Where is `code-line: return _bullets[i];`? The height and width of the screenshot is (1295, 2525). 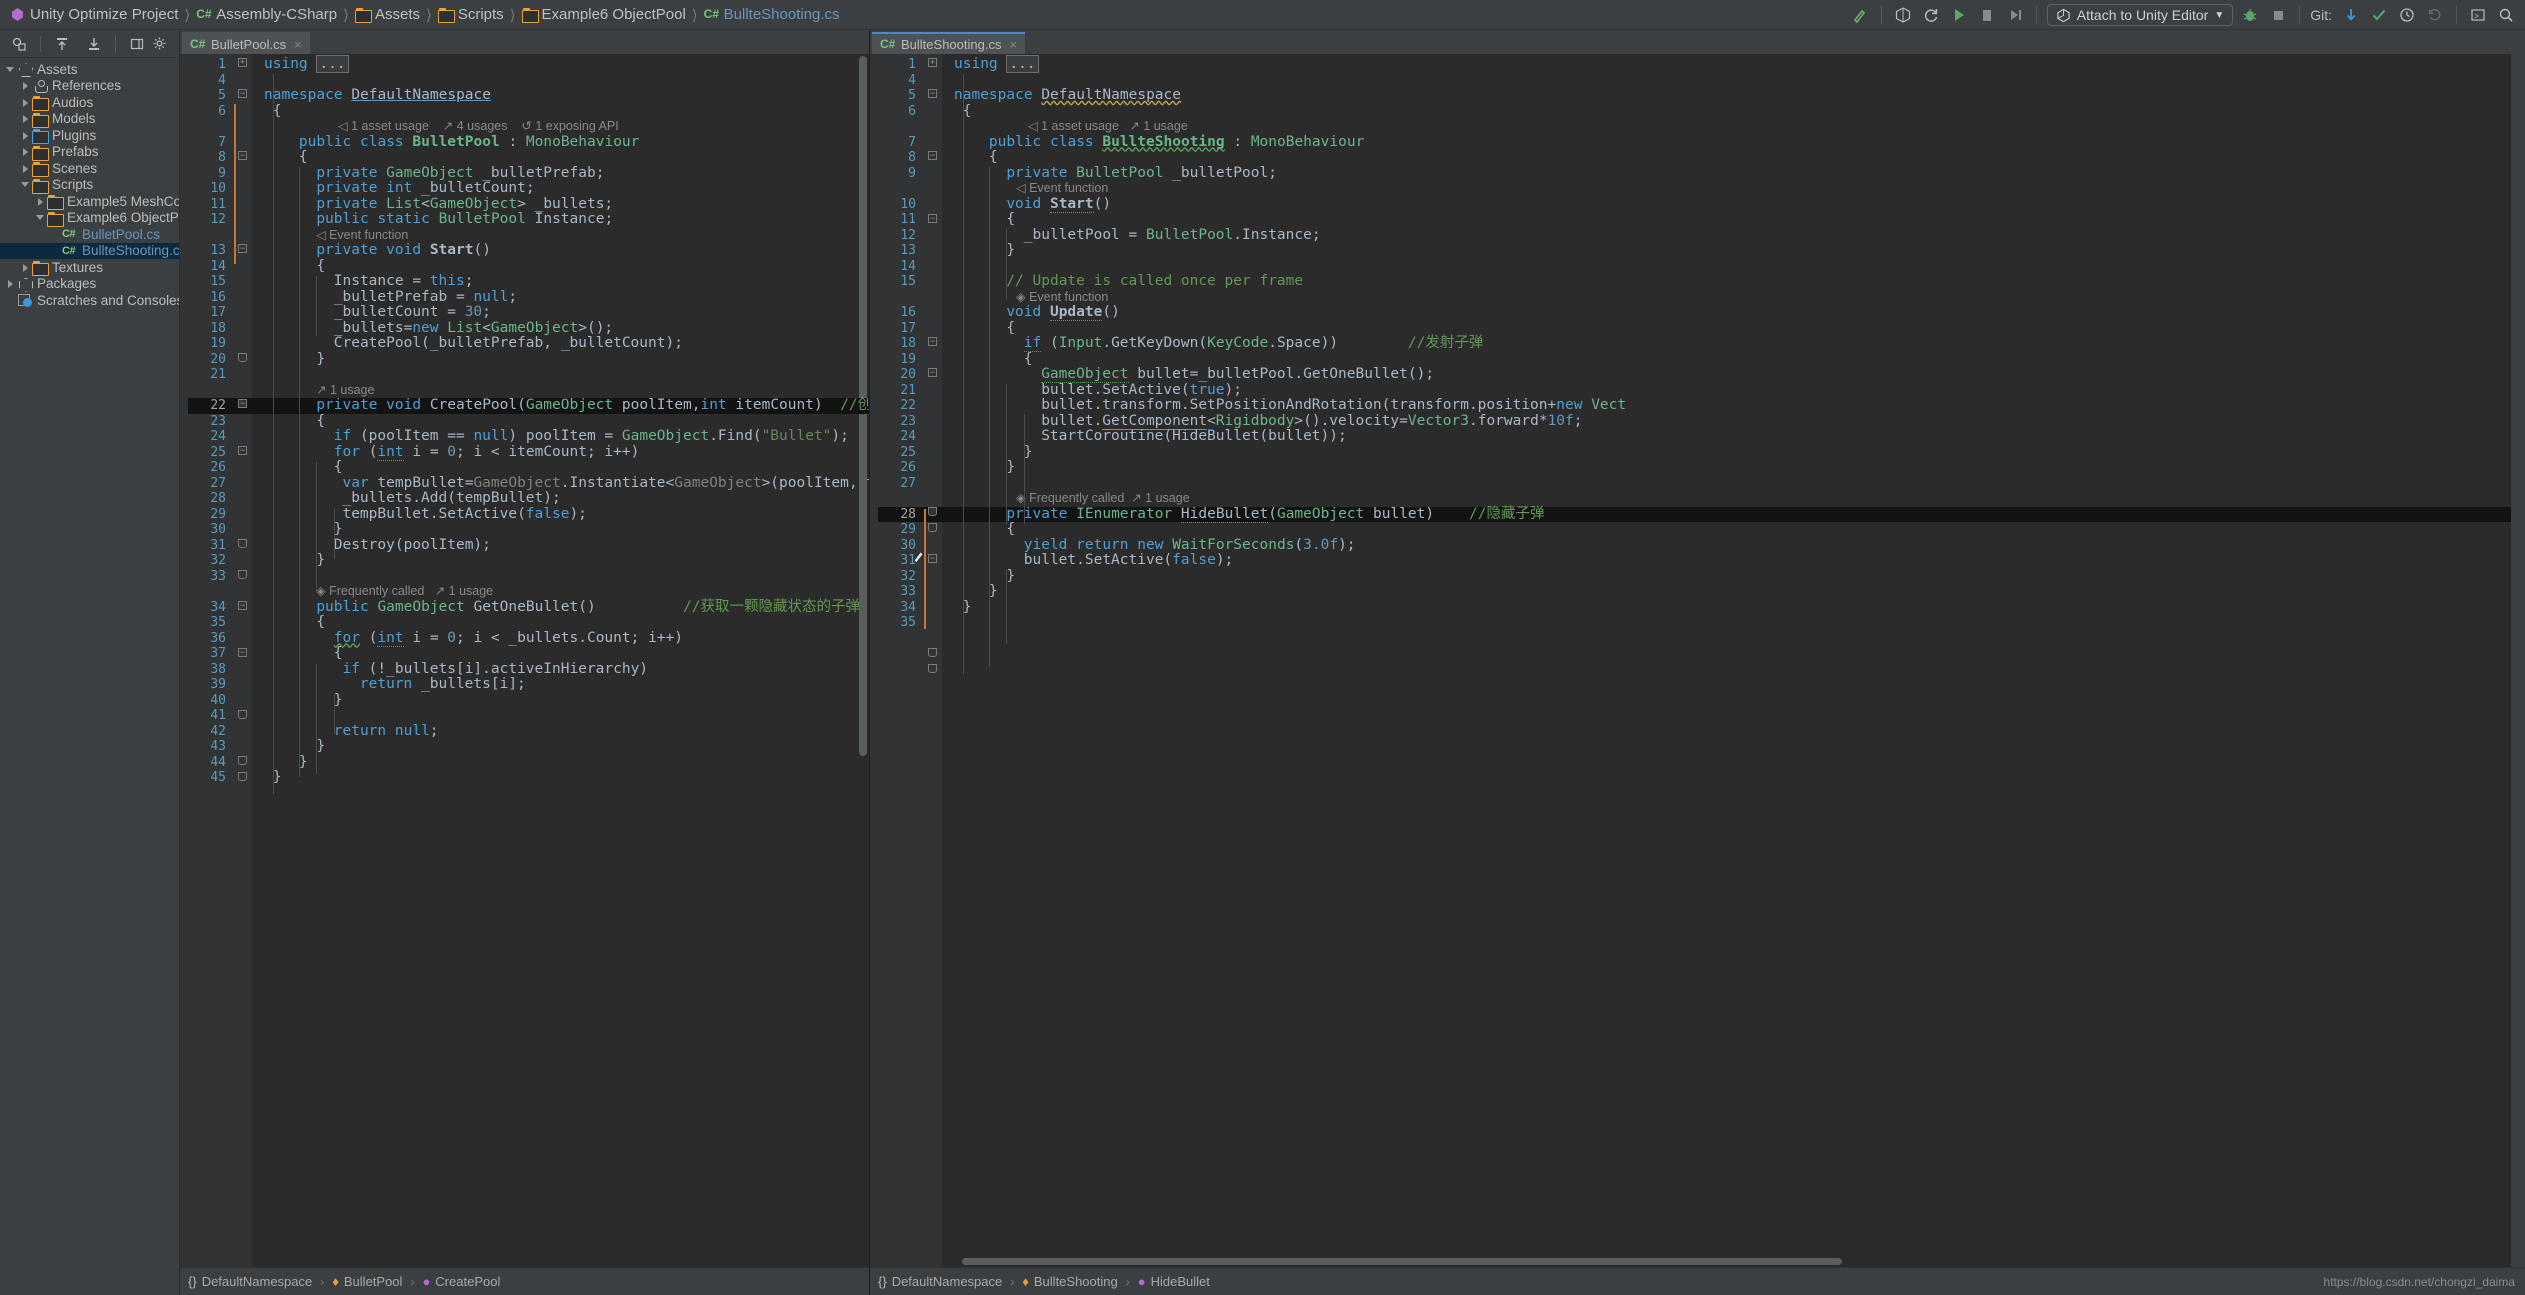 code-line: return _bullets[i]; is located at coordinates (443, 684).